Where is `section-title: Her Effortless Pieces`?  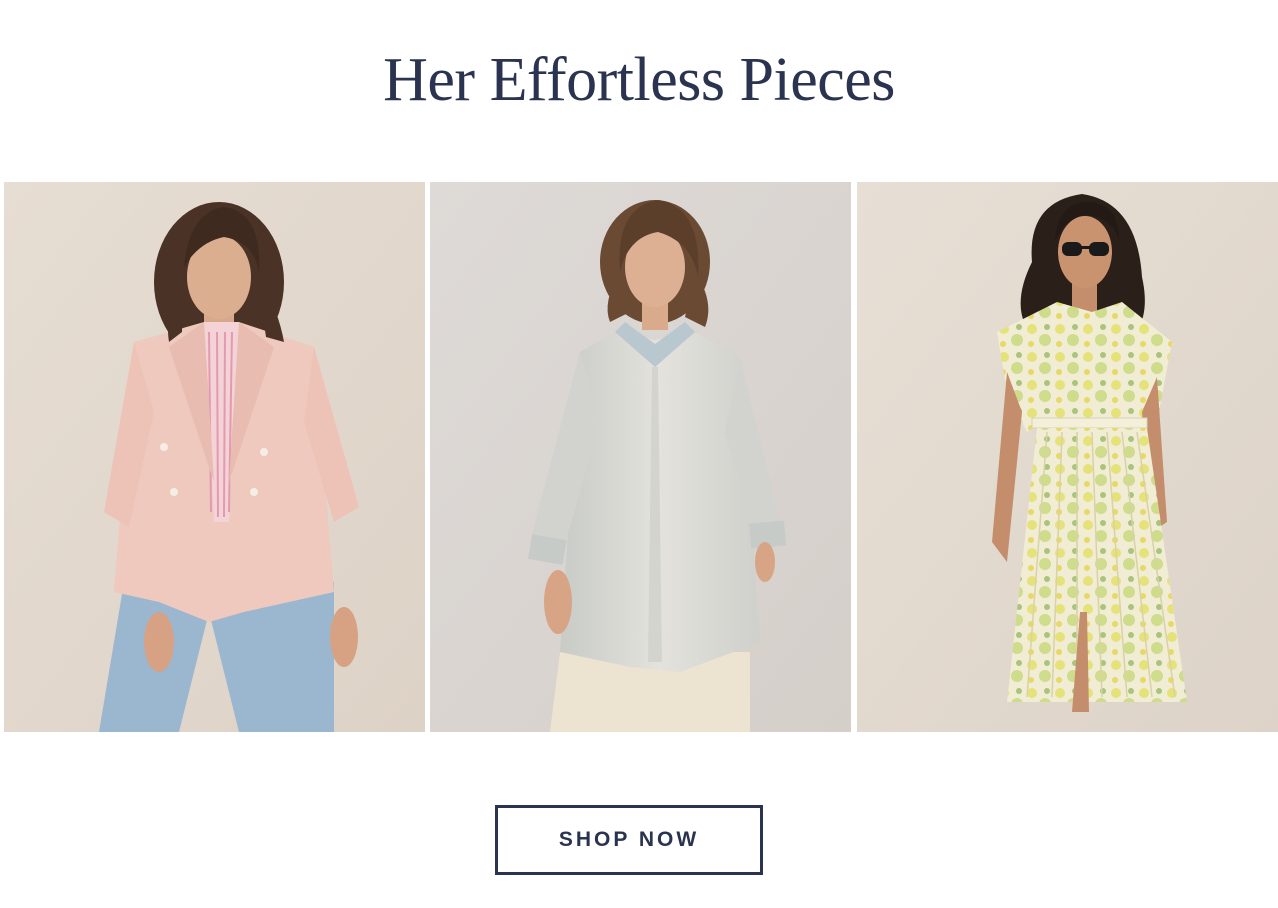 section-title: Her Effortless Pieces is located at coordinates (639, 80).